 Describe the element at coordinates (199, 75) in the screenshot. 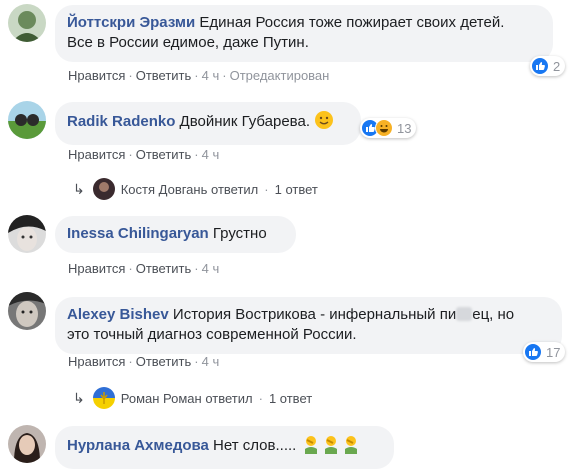

I see `comment-actions: Нравится · Ответить · 4 ч · Отредактирован` at that location.